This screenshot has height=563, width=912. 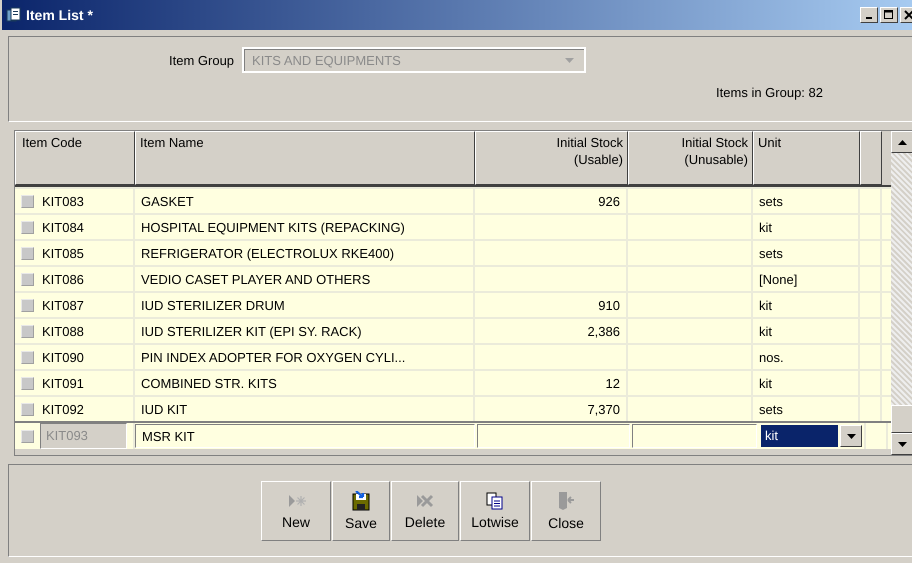 I want to click on close-icon, so click(x=908, y=15).